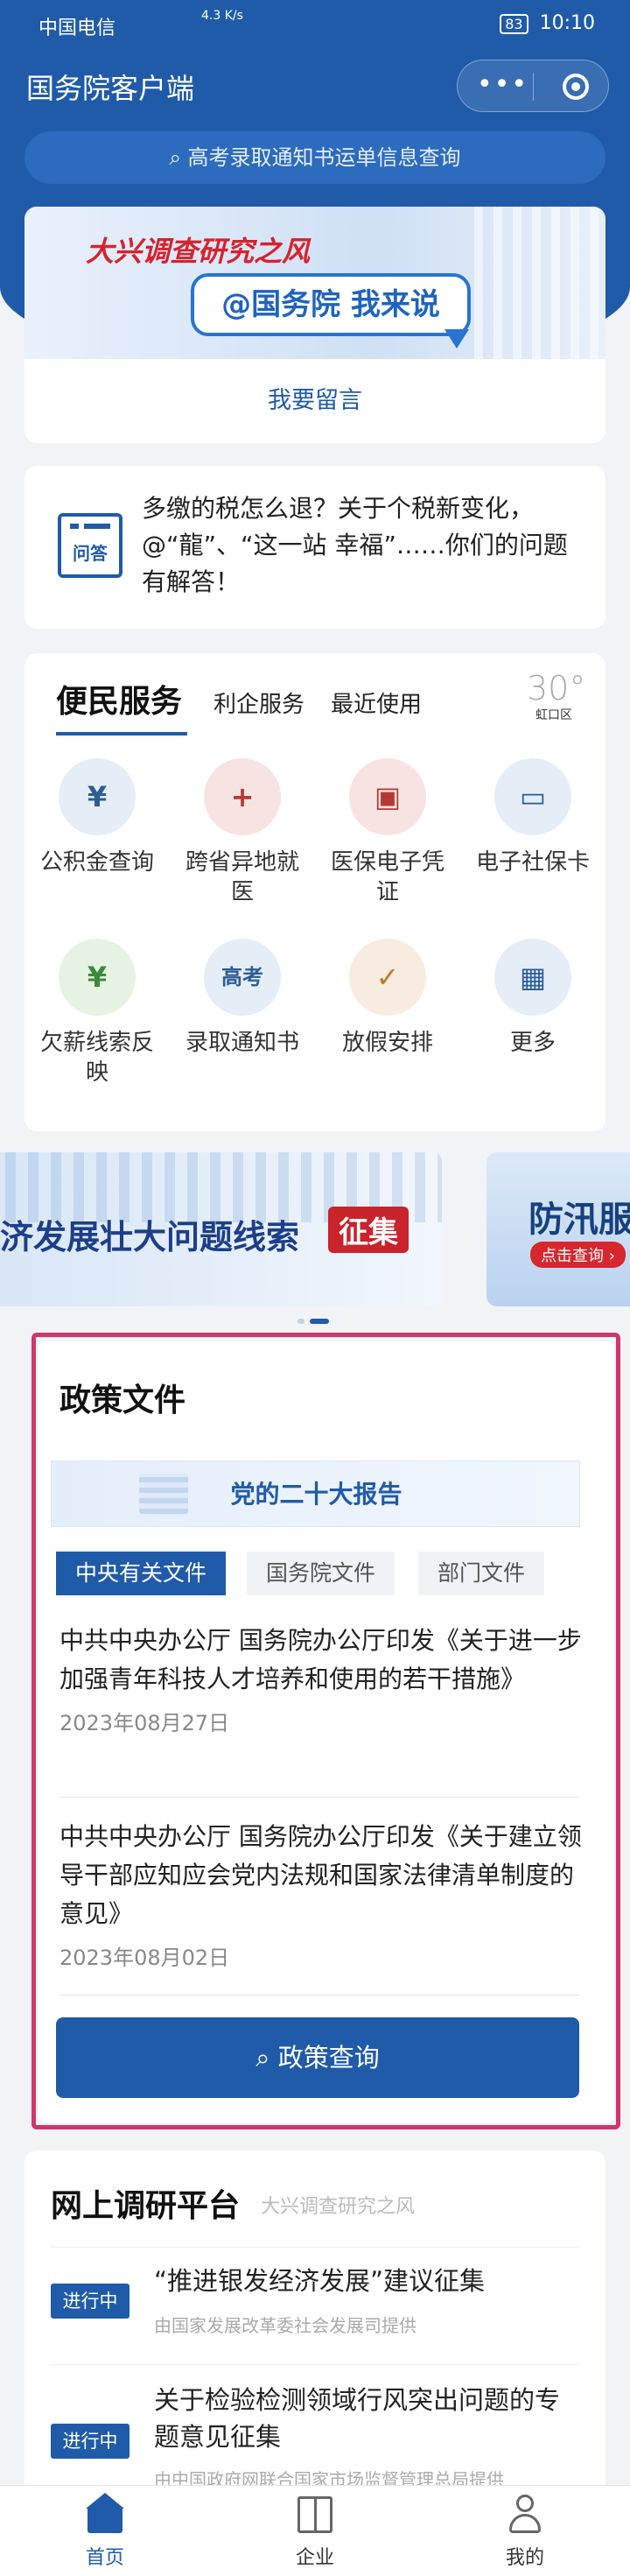  What do you see at coordinates (554, 715) in the screenshot?
I see `weather-location: 虹口区` at bounding box center [554, 715].